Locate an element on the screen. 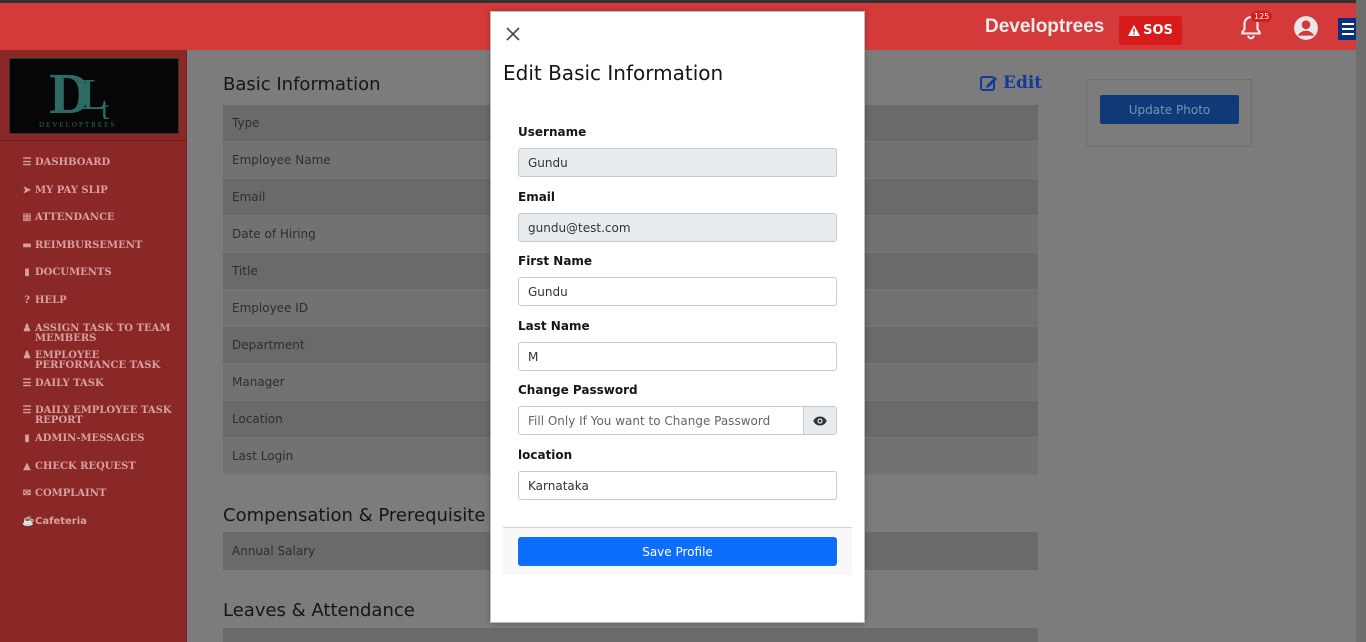 The image size is (1366, 642). first-name-label: First Name is located at coordinates (555, 261).